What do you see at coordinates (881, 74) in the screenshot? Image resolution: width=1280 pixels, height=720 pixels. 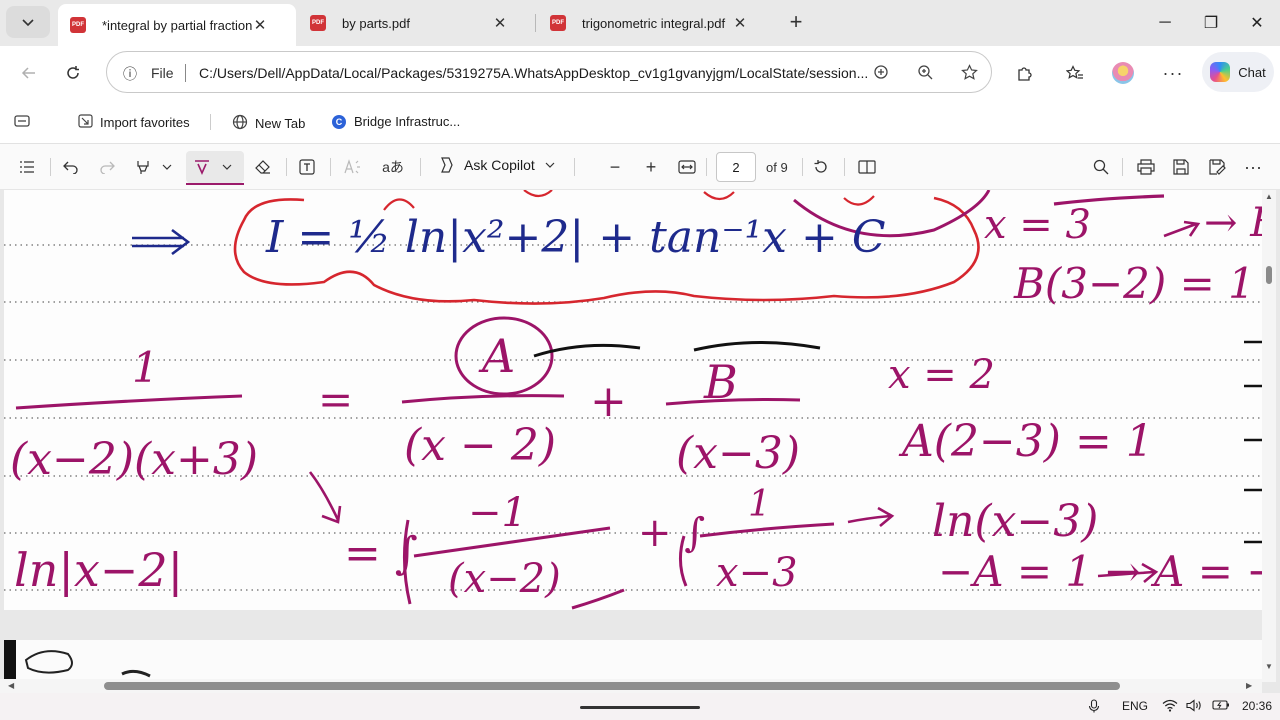 I see `reading-mode-icon` at bounding box center [881, 74].